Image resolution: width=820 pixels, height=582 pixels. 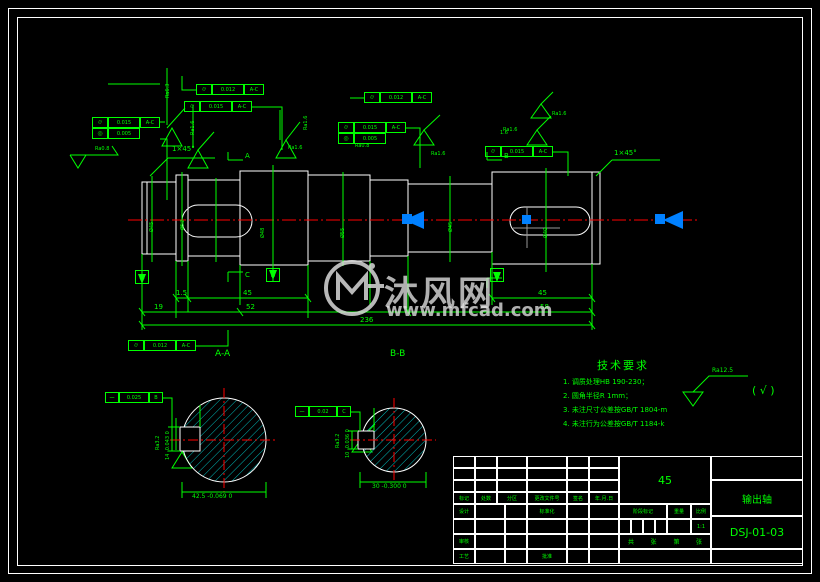 I want to click on title-block-blank-top-right, so click(x=757, y=468).